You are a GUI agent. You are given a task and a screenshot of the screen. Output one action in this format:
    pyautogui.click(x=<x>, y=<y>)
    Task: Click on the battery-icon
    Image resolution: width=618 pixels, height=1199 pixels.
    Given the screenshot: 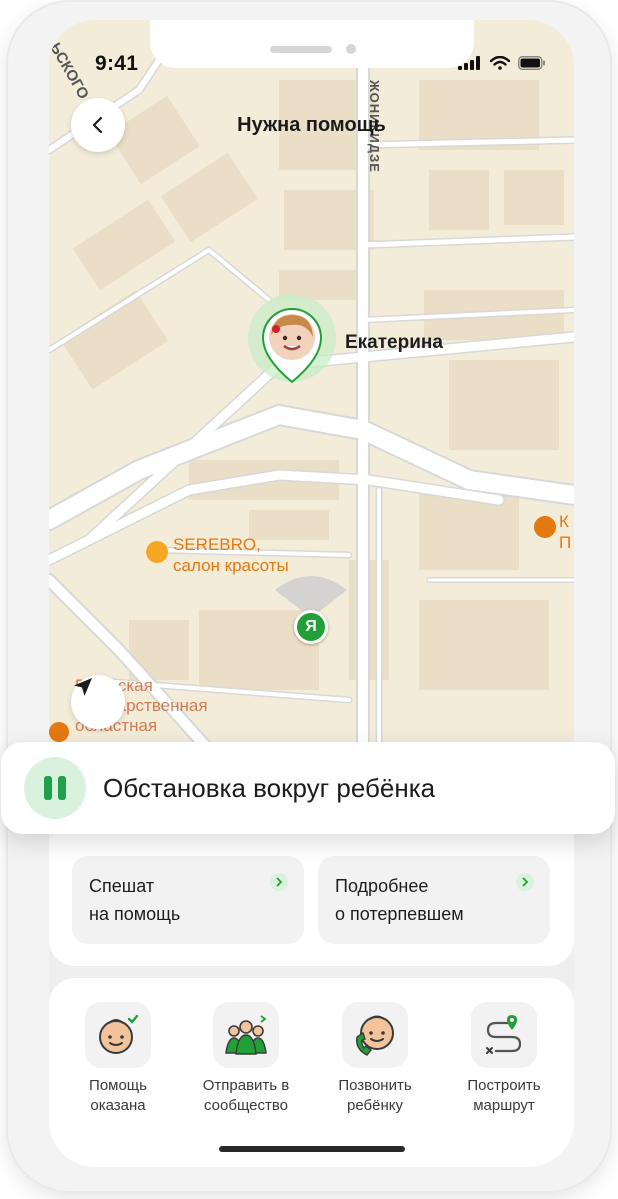 What is the action you would take?
    pyautogui.click(x=531, y=63)
    